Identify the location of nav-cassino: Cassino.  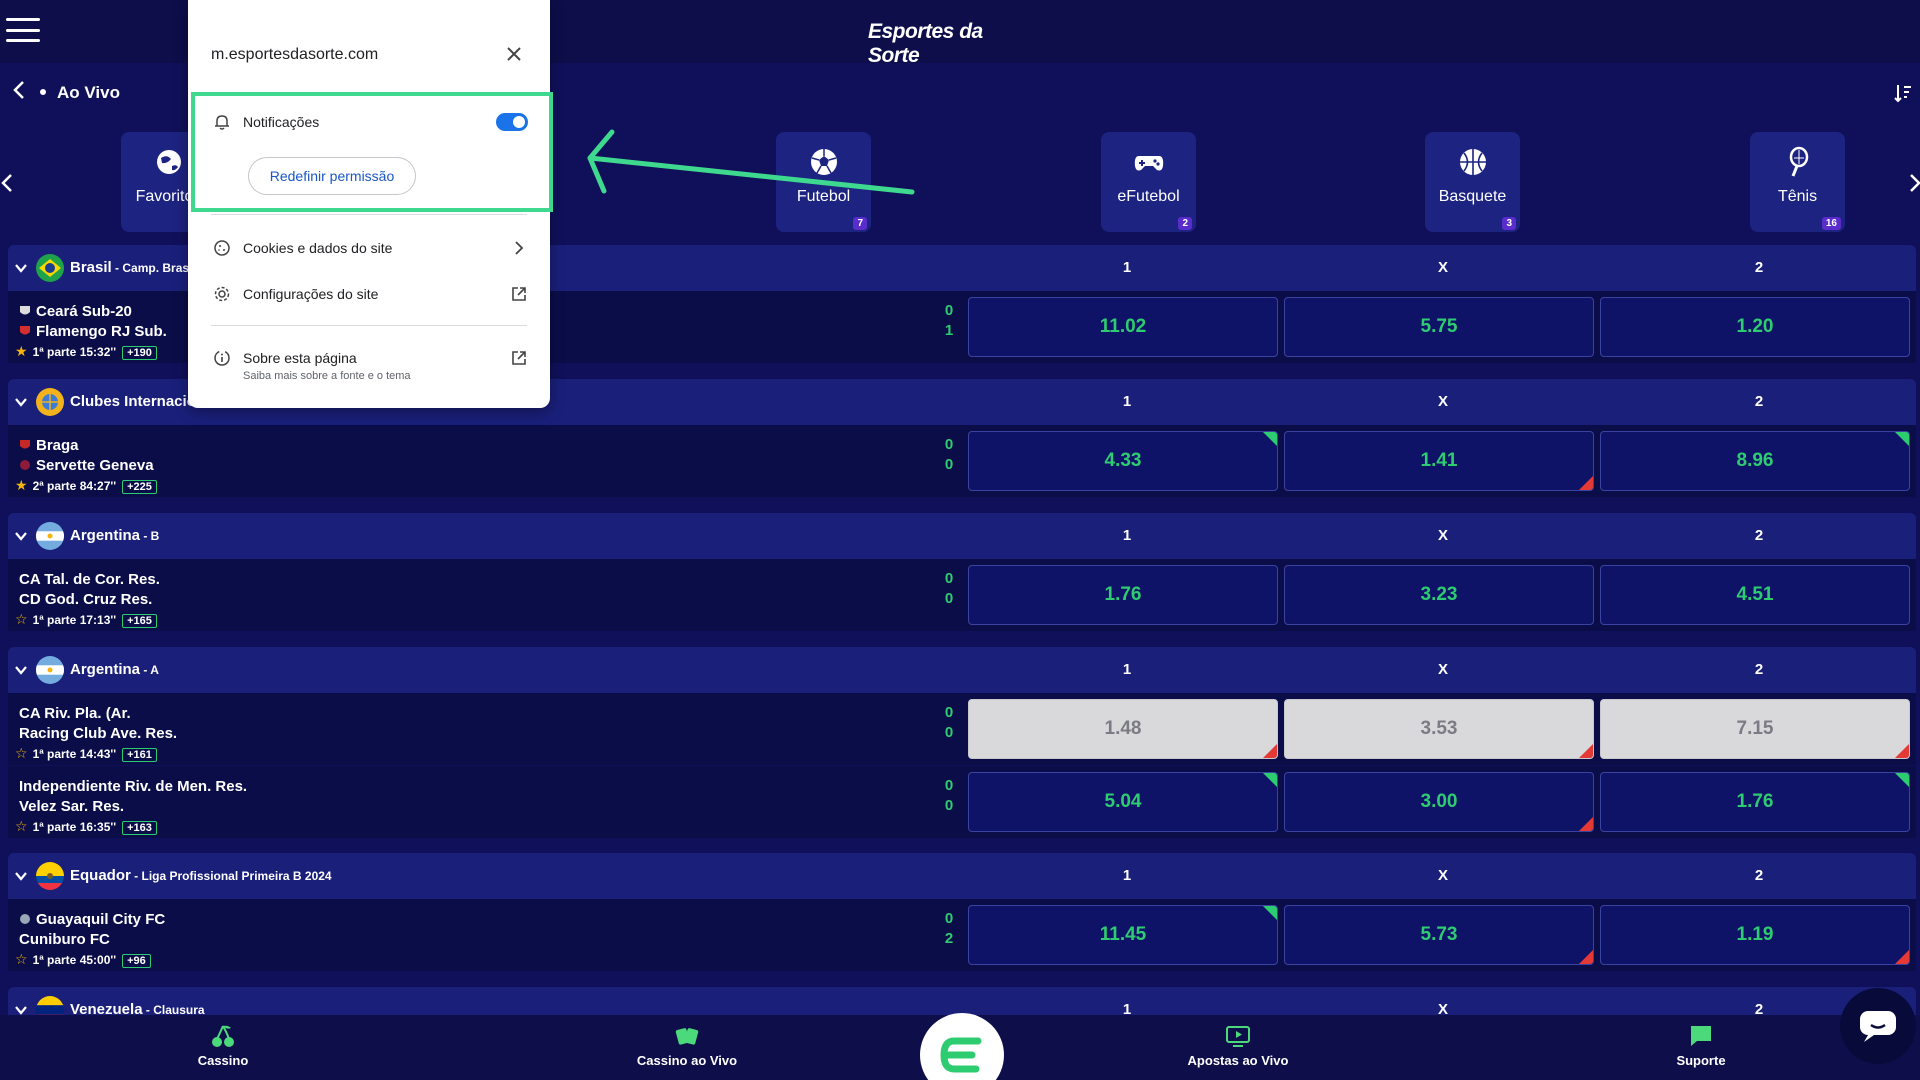
(223, 1045).